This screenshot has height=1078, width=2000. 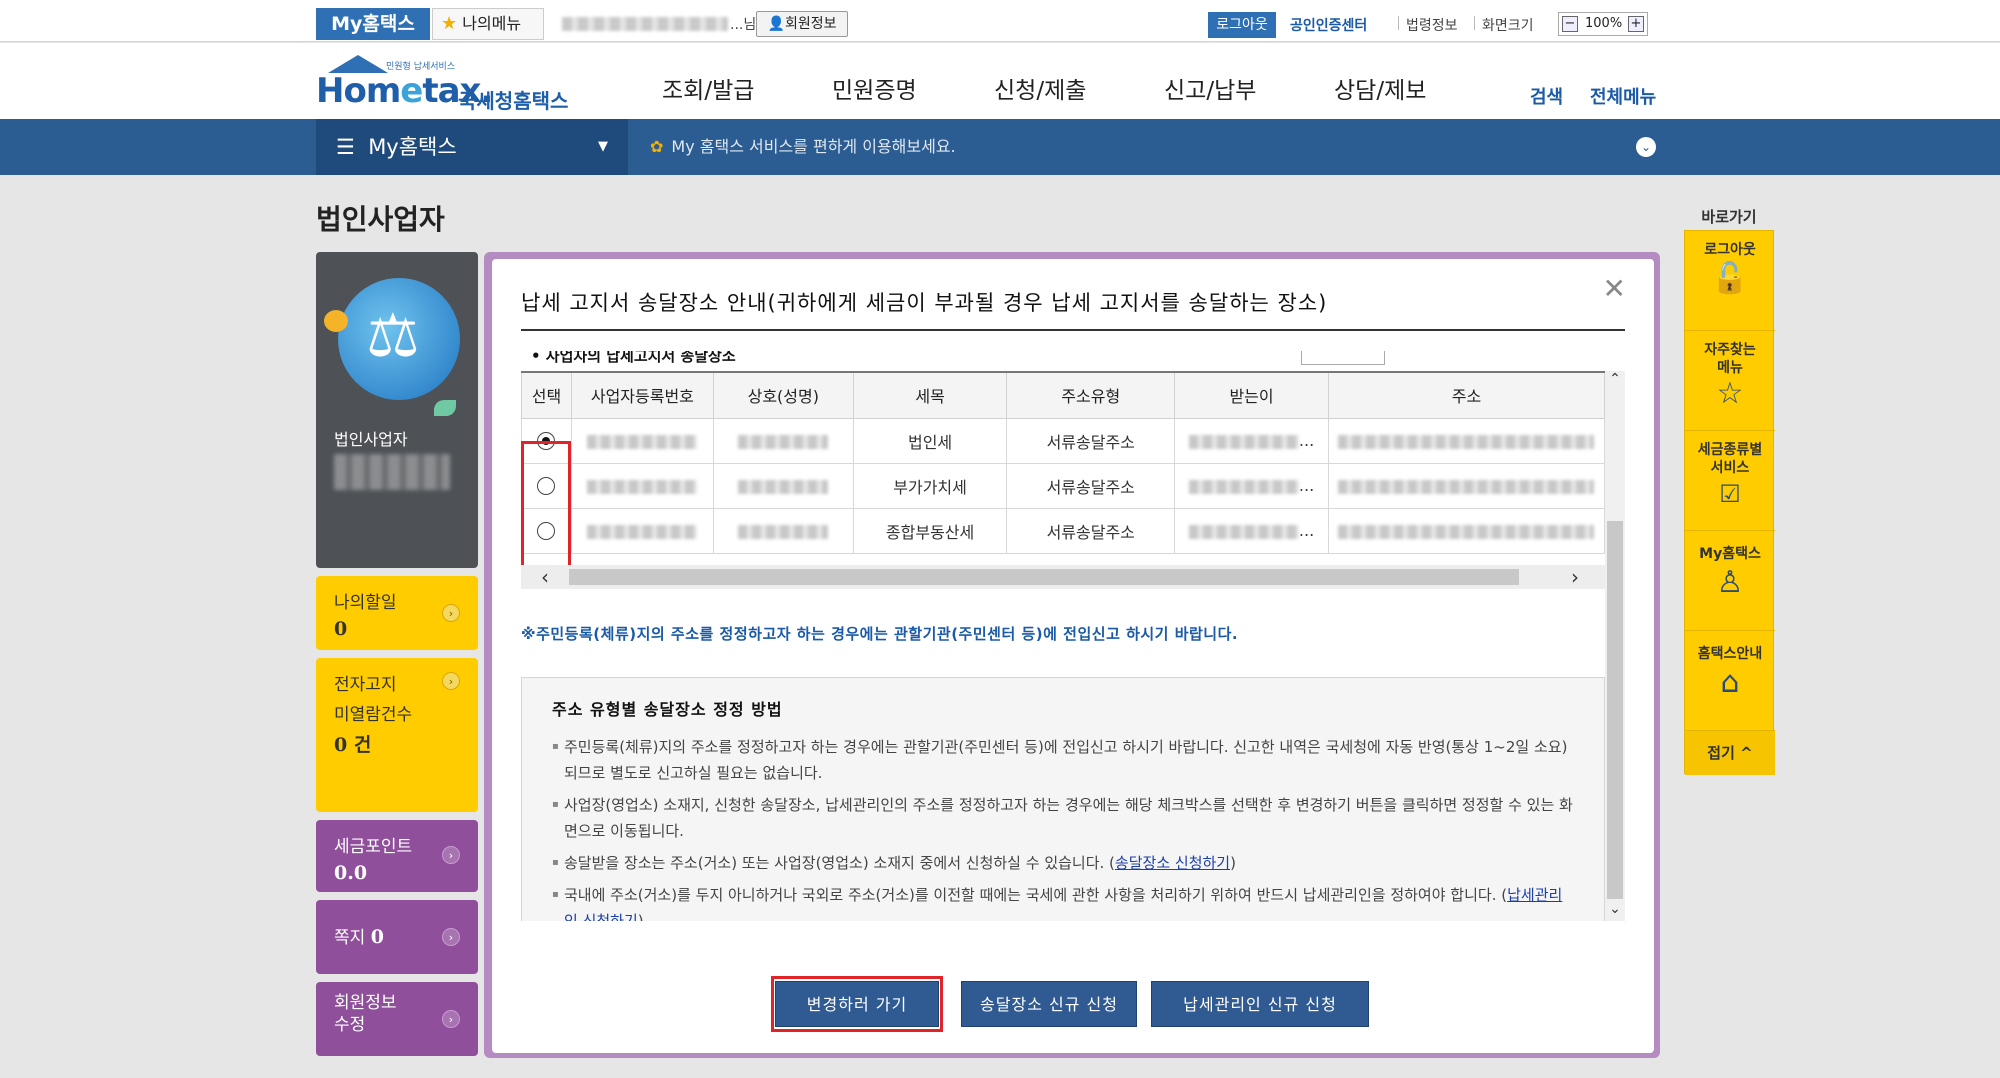 I want to click on quick-guide: 홈택스안내 ⌂, so click(x=1730, y=681).